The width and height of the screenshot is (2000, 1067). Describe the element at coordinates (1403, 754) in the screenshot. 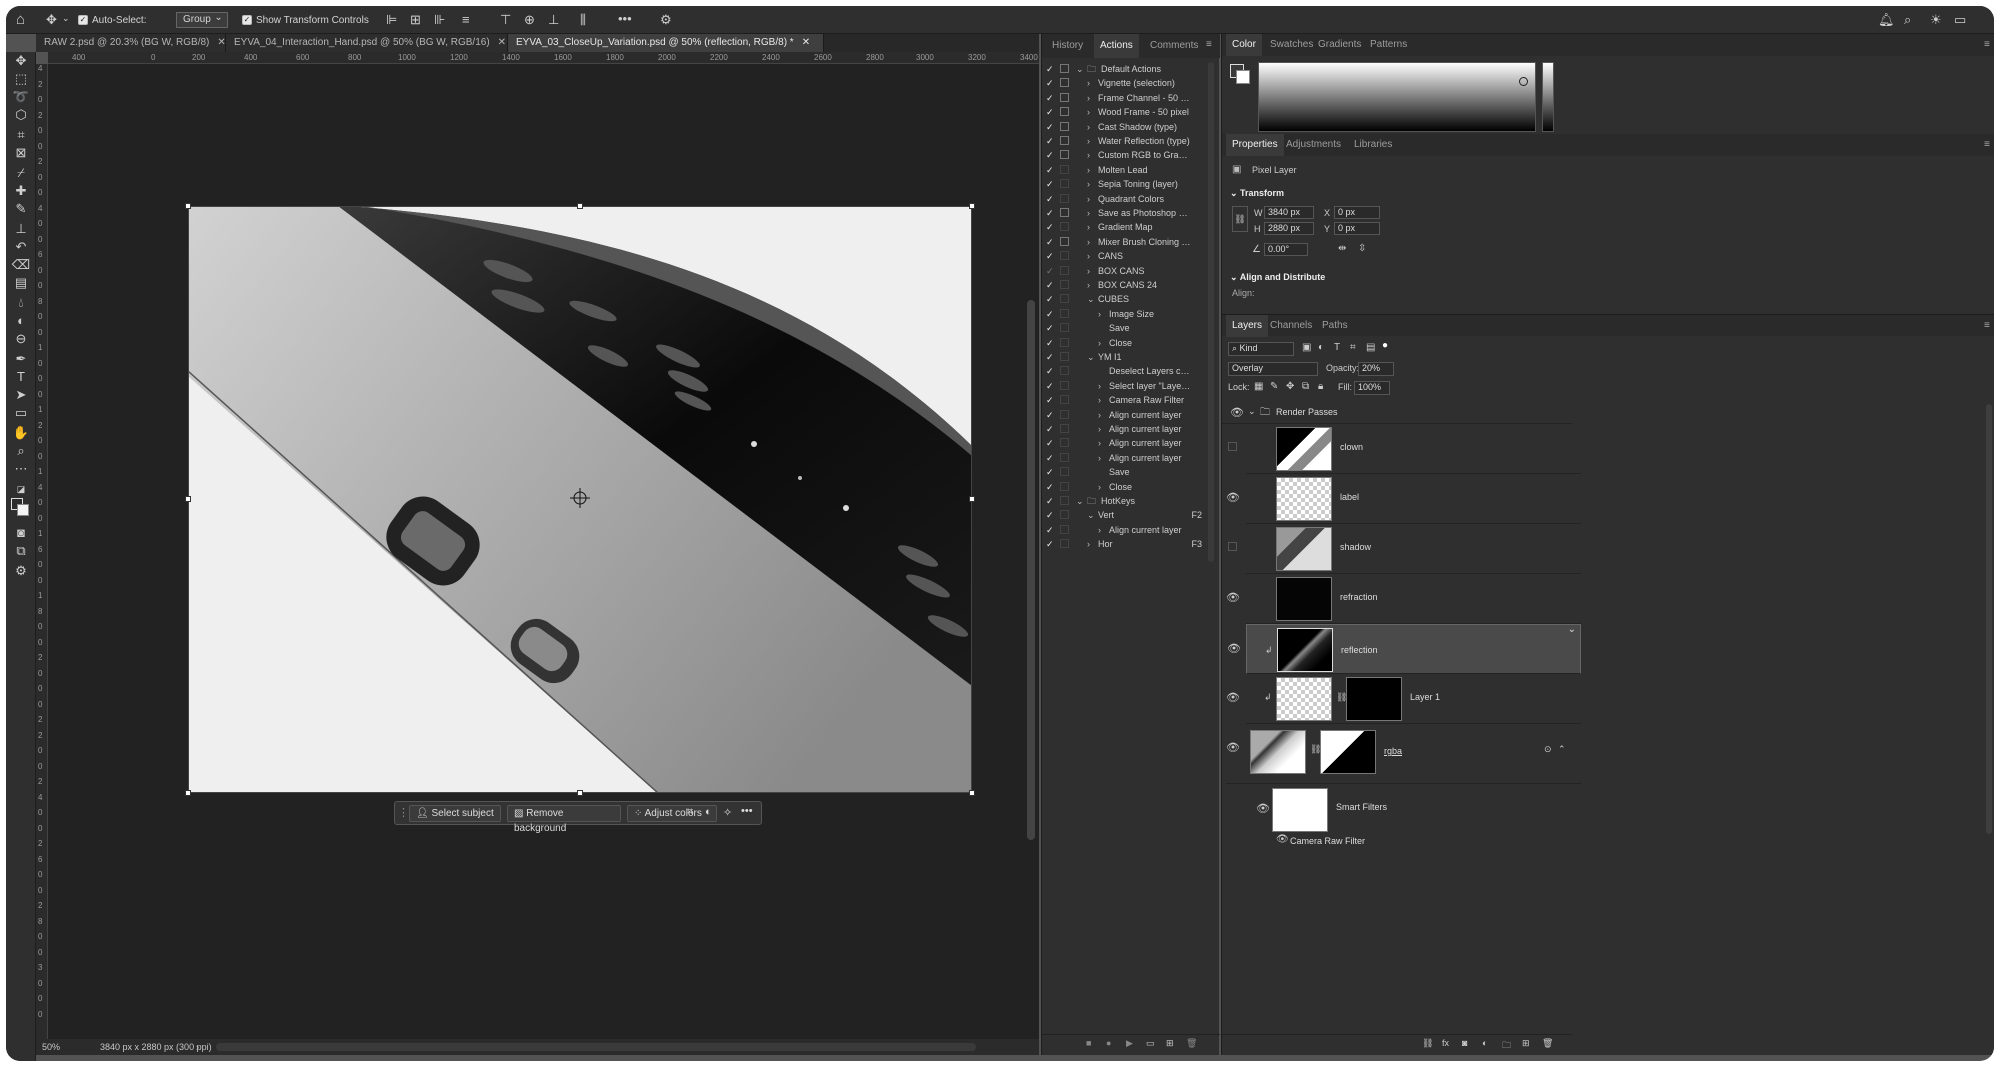

I see `layer-row-rgba: 👁︎ ⛓ rgba ⊙ ⌃` at that location.